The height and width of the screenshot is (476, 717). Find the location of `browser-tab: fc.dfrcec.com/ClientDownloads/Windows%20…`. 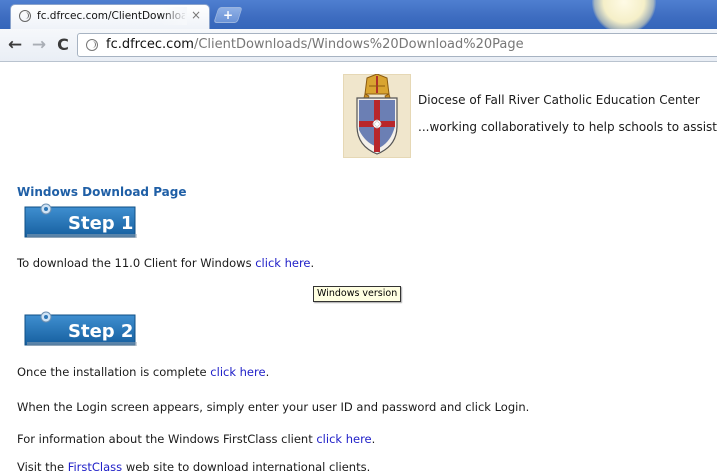

browser-tab: fc.dfrcec.com/ClientDownloads/Windows%20… is located at coordinates (110, 16).